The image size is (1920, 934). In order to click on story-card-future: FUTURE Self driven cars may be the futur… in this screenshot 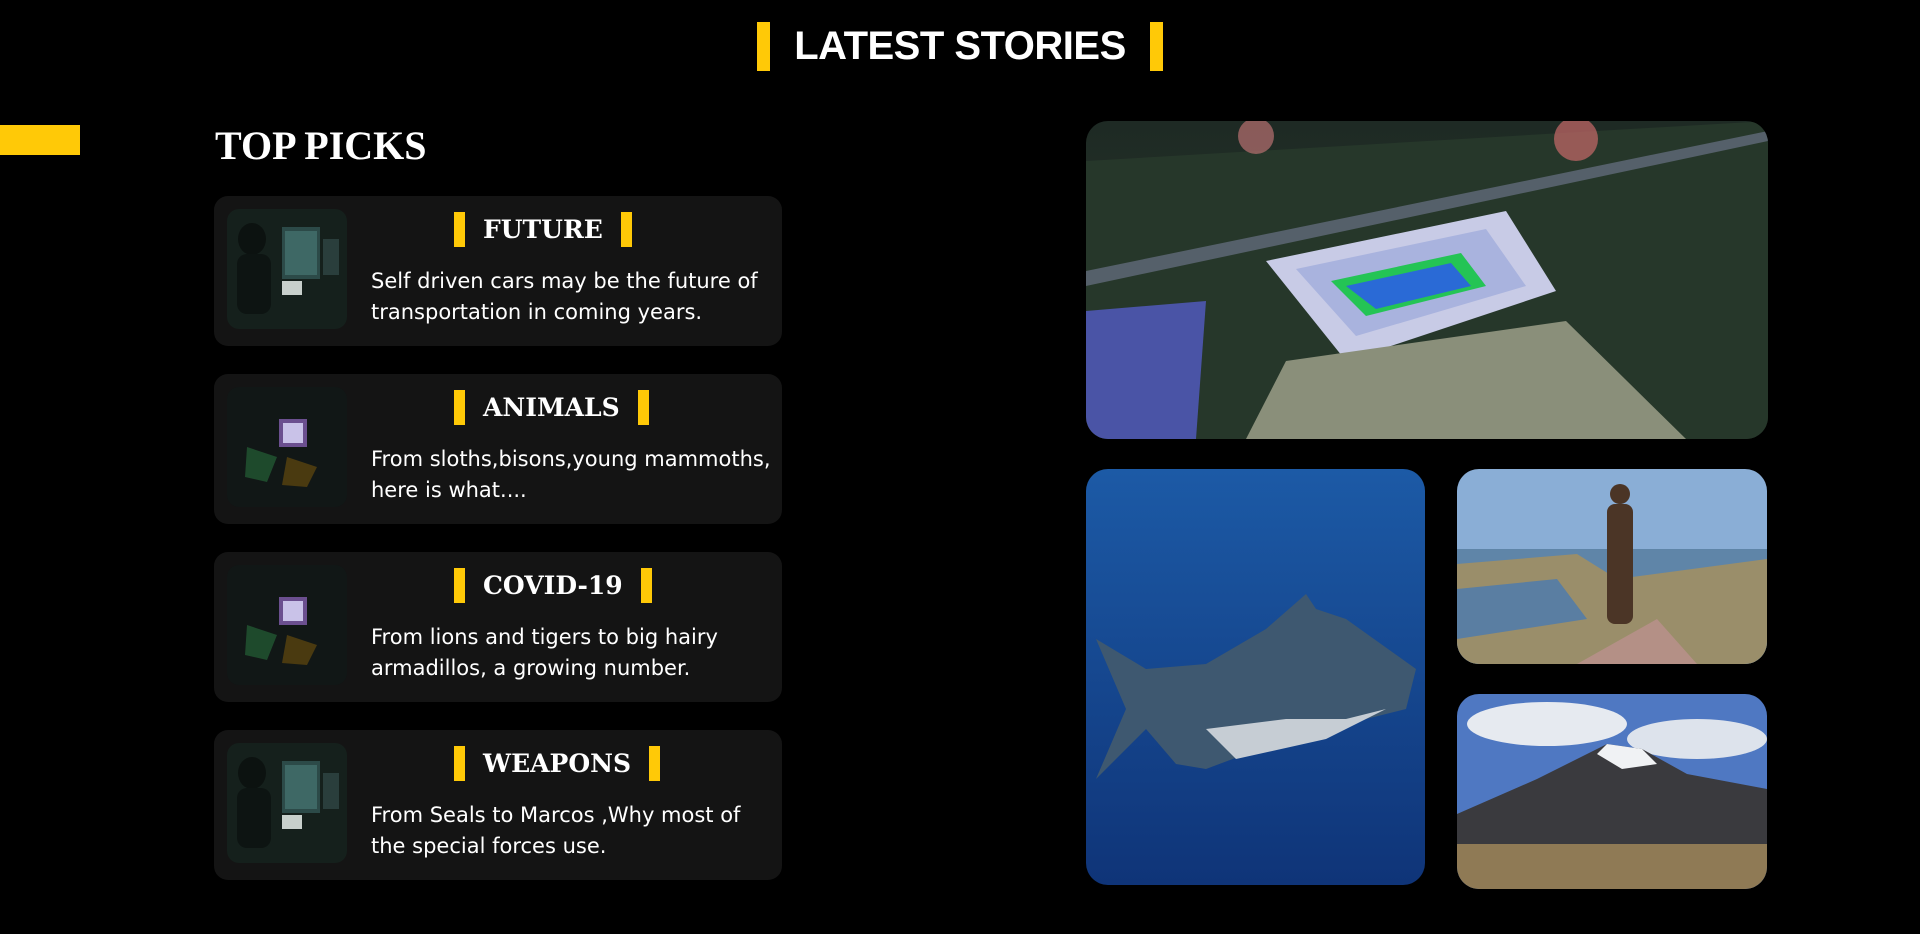, I will do `click(498, 271)`.